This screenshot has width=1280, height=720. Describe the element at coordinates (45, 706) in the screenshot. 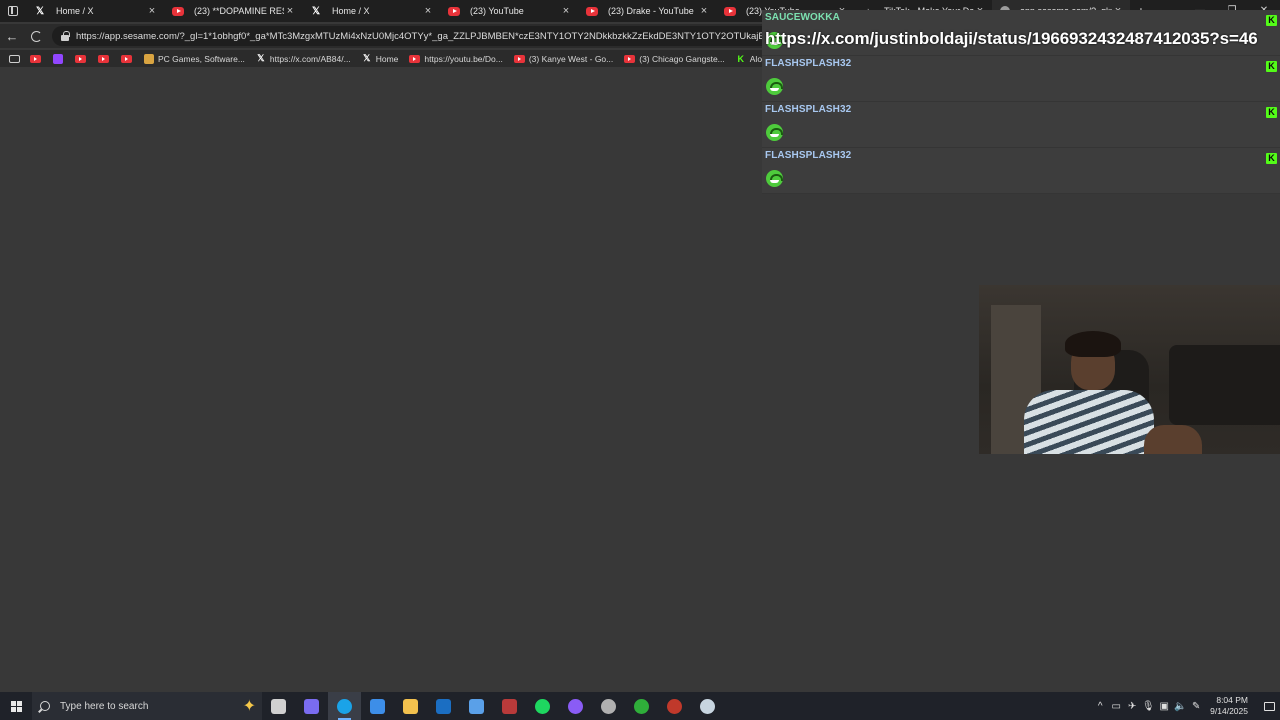

I see `search-icon` at that location.